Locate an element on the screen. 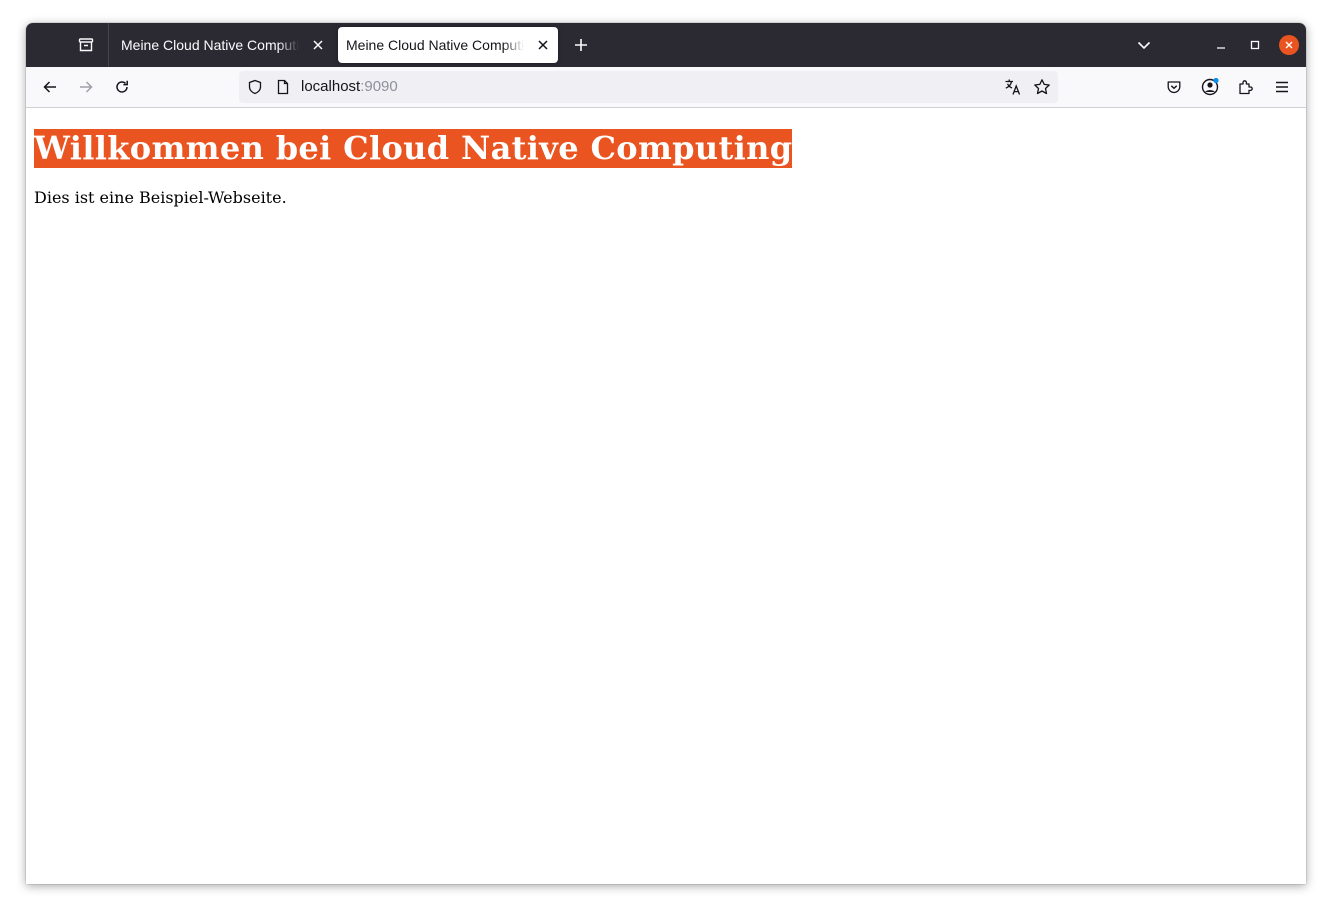  chevron-down-icon is located at coordinates (1144, 45).